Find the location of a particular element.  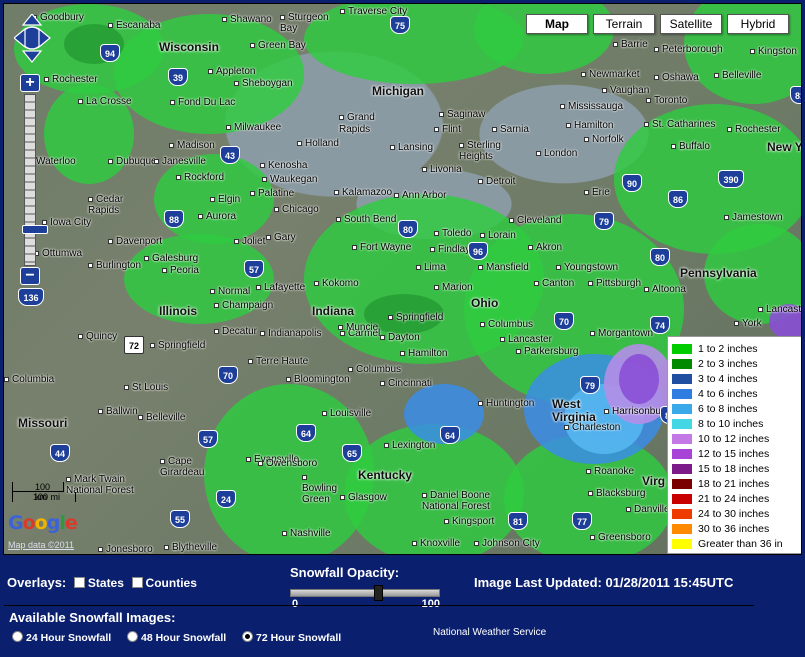

zoom-in-button: + is located at coordinates (30, 83).